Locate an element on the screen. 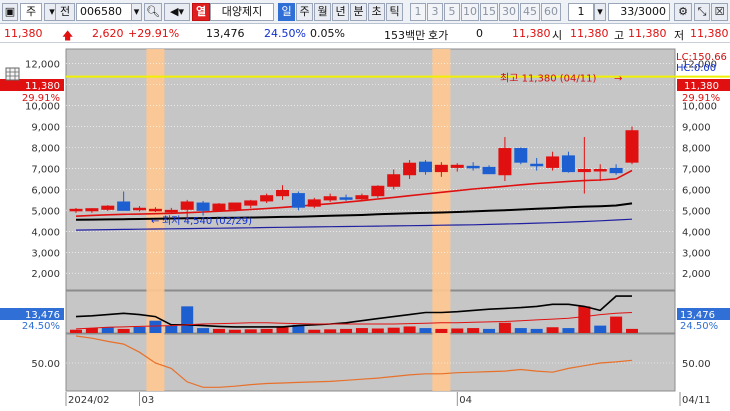  quote-price: 11,380 is located at coordinates (531, 33).